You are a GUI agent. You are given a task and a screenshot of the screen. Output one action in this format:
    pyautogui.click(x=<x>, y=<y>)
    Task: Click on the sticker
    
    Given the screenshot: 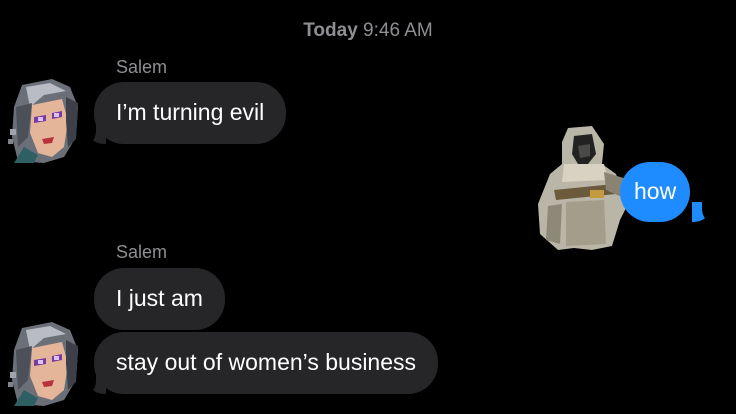 What is the action you would take?
    pyautogui.click(x=584, y=187)
    